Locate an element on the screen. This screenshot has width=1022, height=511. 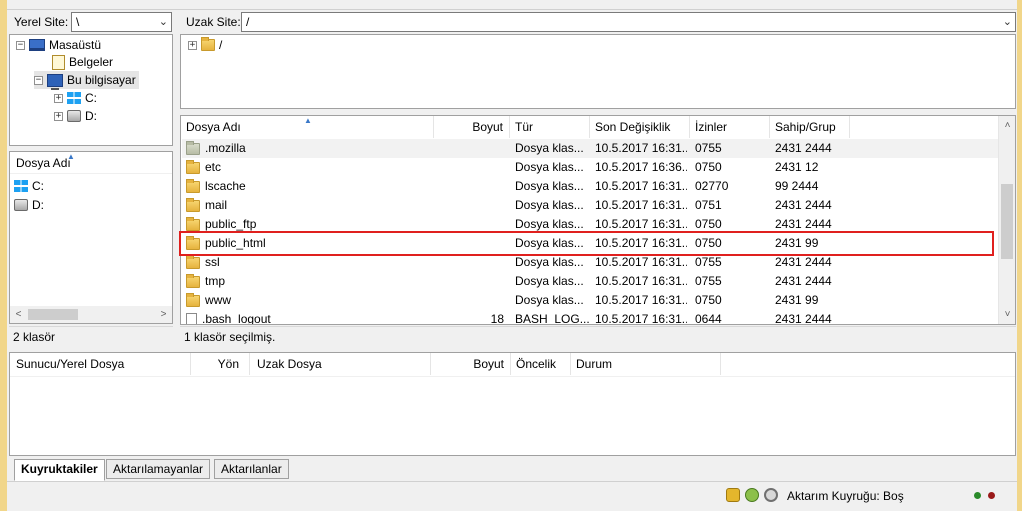
tree-item-root: + / is located at coordinates (205, 45).